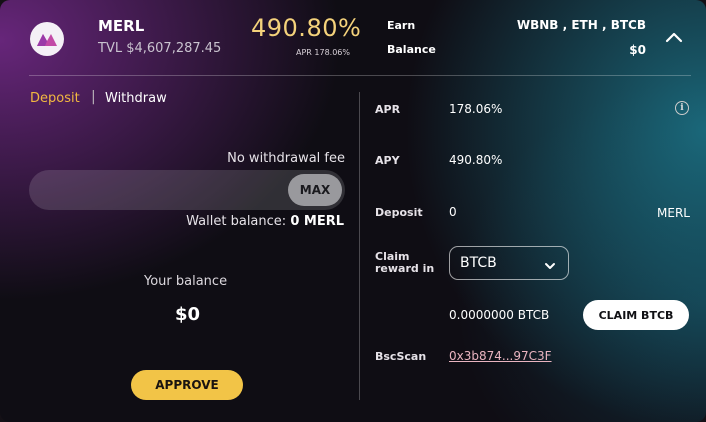 This screenshot has width=706, height=422. What do you see at coordinates (476, 160) in the screenshot?
I see `apy-value: 490.80%` at bounding box center [476, 160].